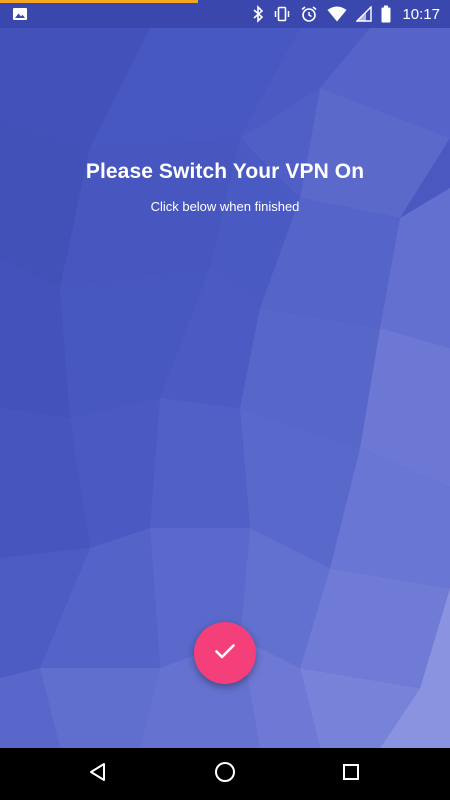  I want to click on signal-icon, so click(364, 14).